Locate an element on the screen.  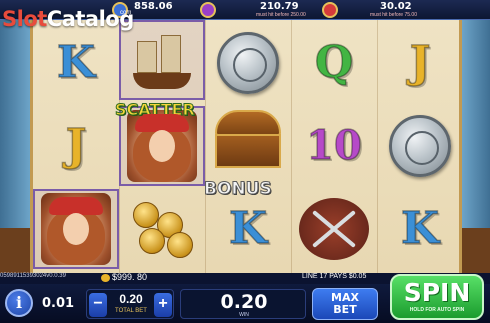
symbol-10: 10 is located at coordinates (333, 145).